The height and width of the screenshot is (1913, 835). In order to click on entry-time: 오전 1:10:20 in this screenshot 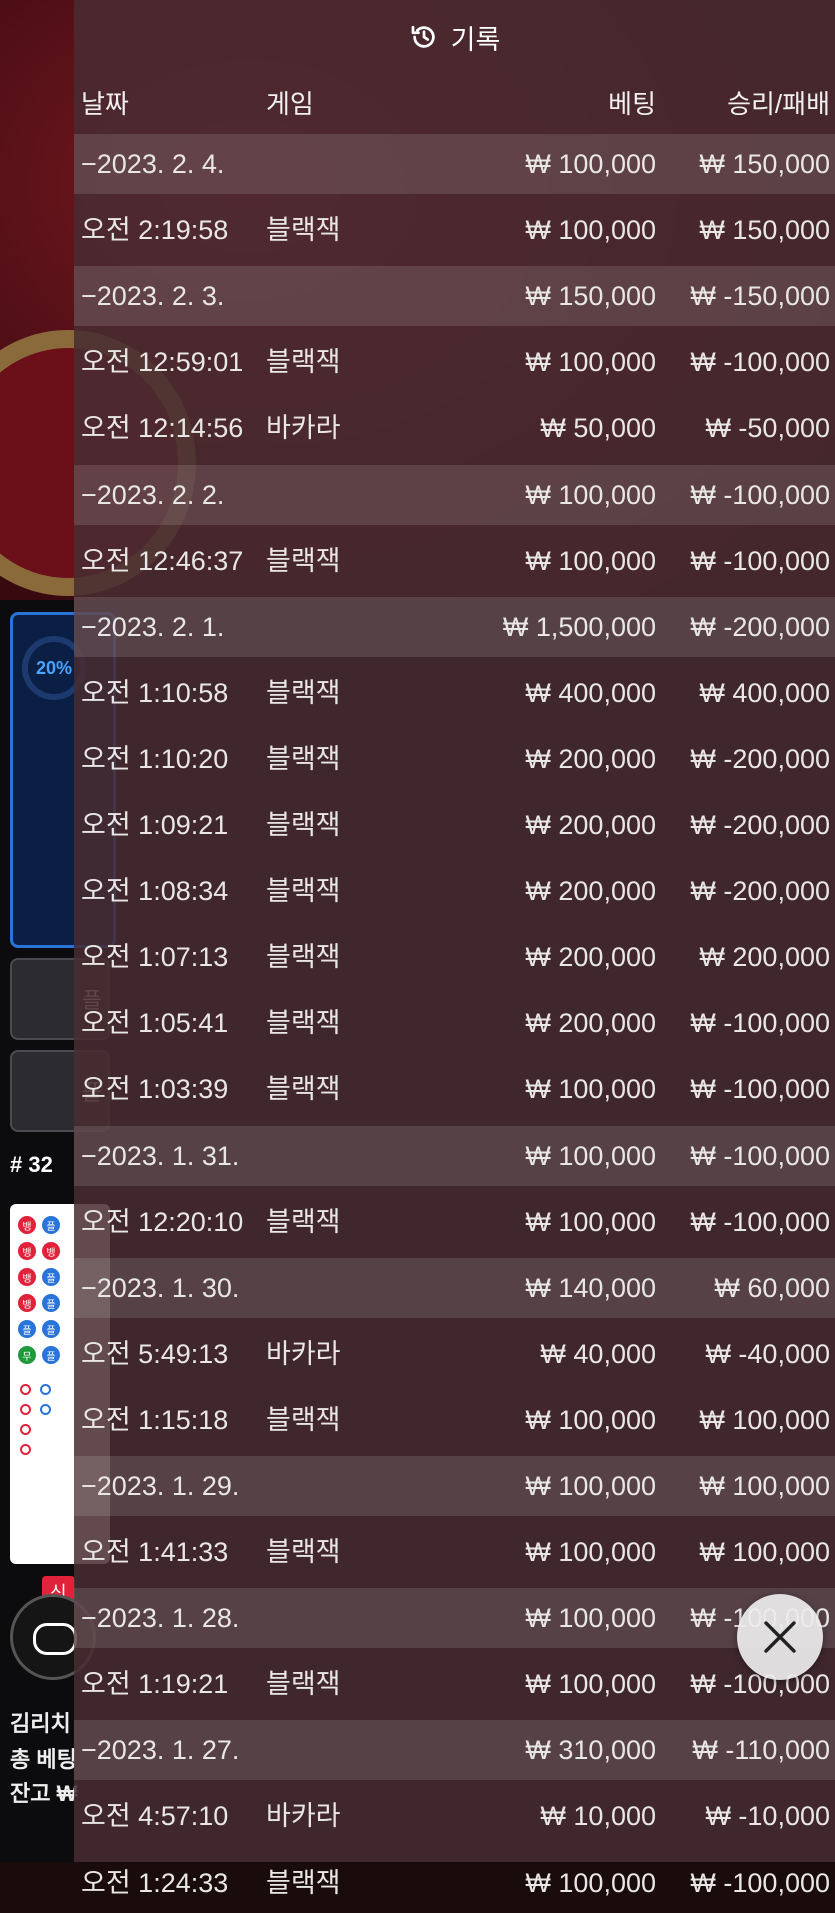, I will do `click(155, 759)`.